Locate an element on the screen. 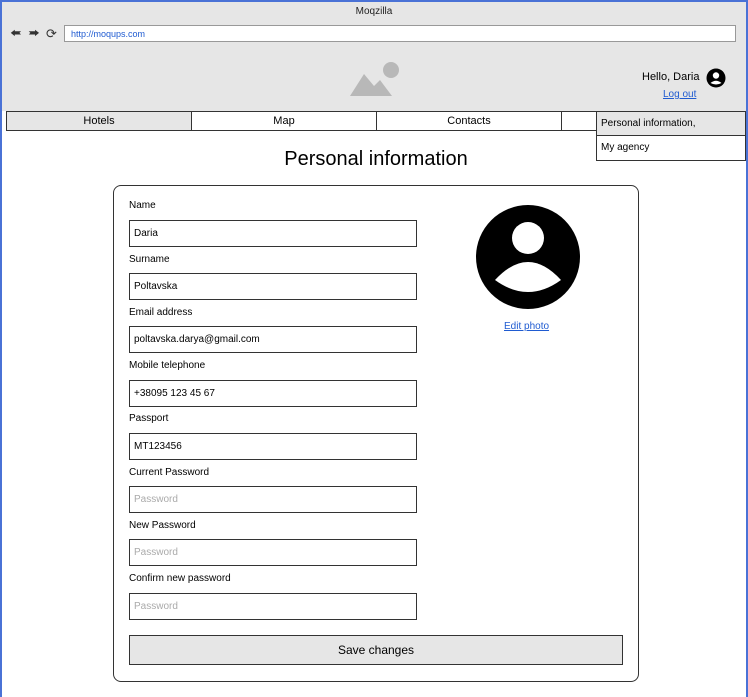  passport-label: Passport is located at coordinates (149, 418).